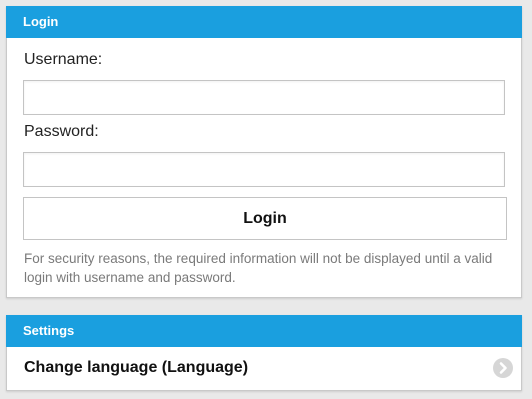  I want to click on settings-panel-header: Settings, so click(264, 331).